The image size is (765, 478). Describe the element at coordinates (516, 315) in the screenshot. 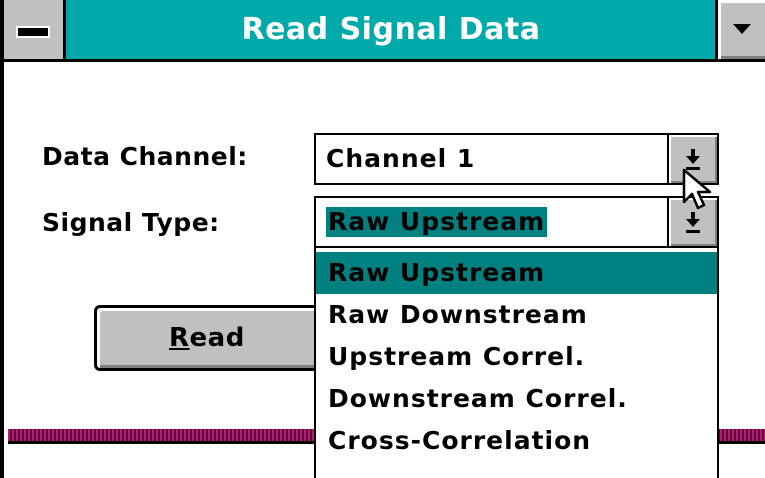

I see `dropdown-option-raw-downstream: Raw Downstream` at that location.